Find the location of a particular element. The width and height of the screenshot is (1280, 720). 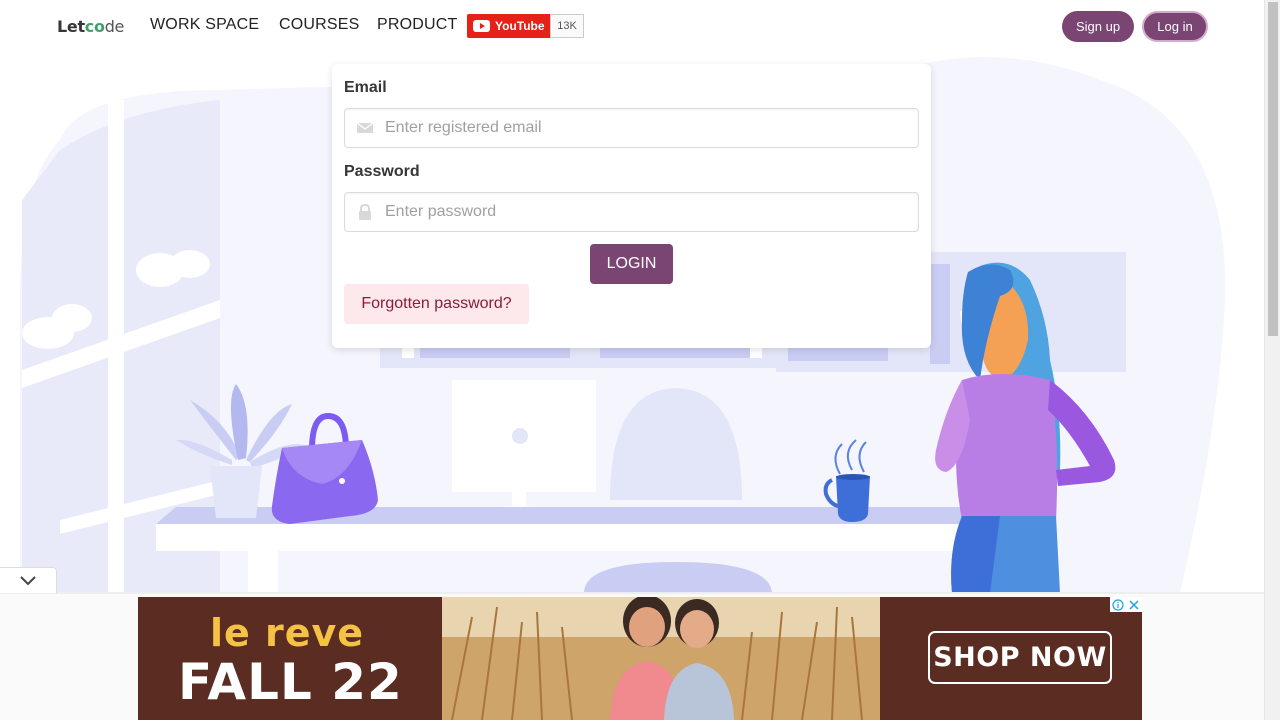

ad-brand-text: le reve is located at coordinates (287, 633).